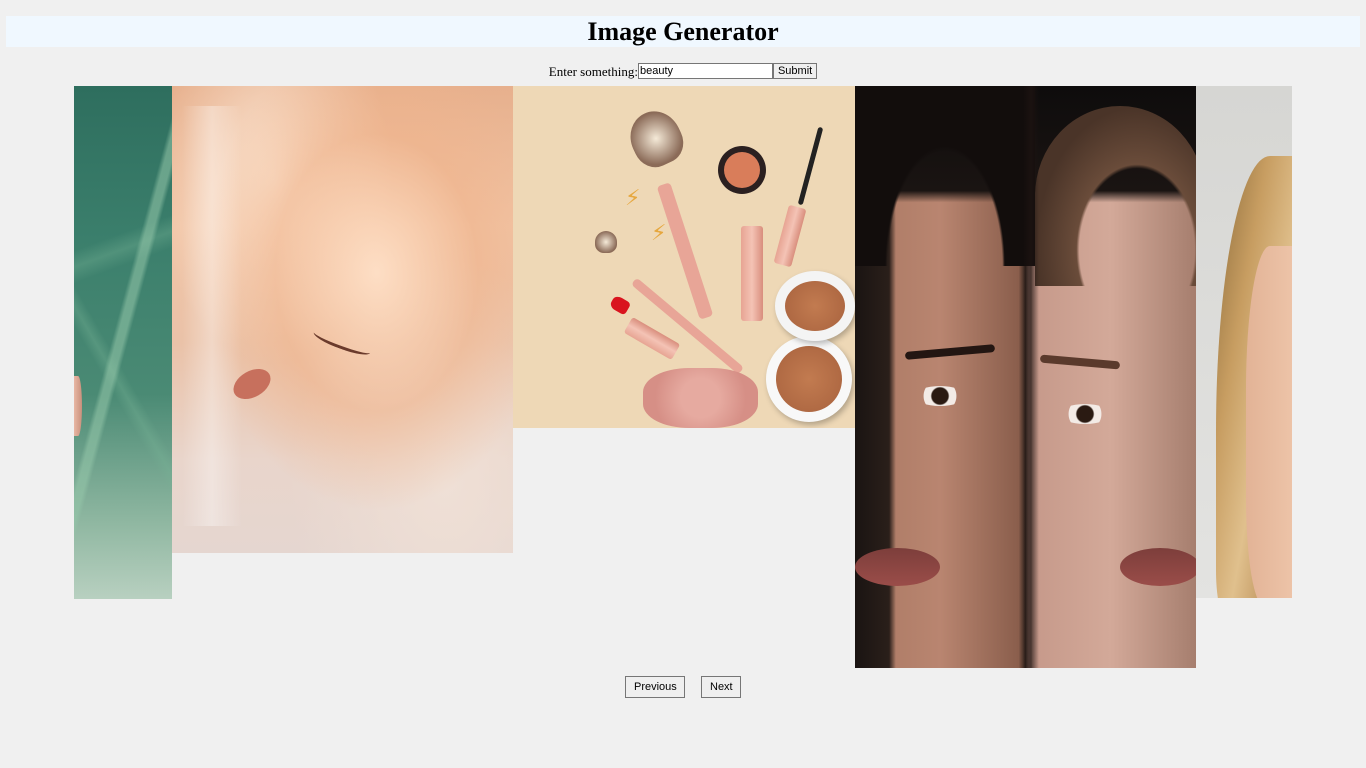 The width and height of the screenshot is (1366, 768). Describe the element at coordinates (897, 567) in the screenshot. I see `left-lips` at that location.